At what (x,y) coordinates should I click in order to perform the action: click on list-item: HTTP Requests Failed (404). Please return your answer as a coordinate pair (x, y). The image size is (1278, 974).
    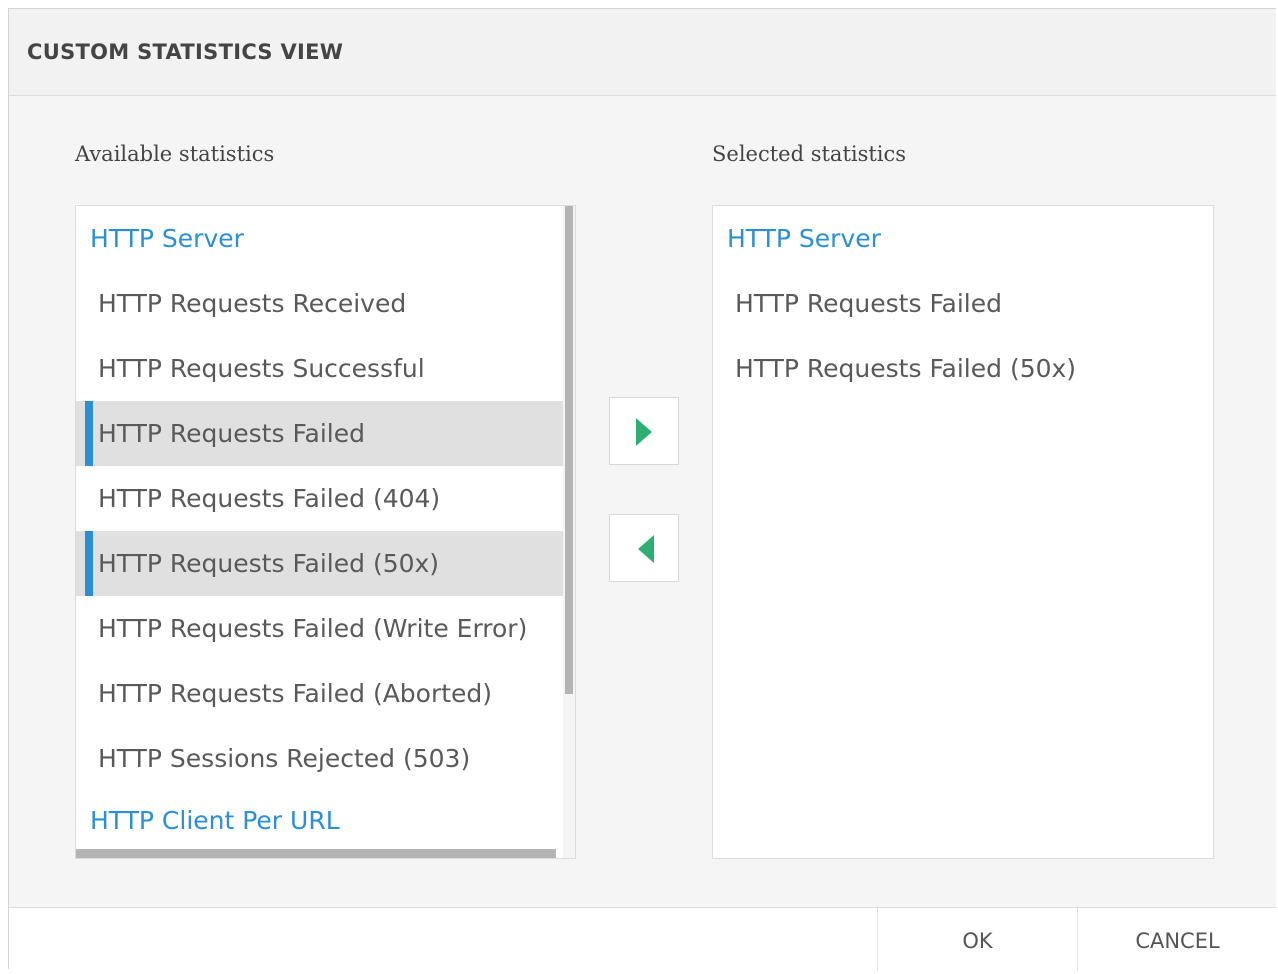
    Looking at the image, I should click on (319, 498).